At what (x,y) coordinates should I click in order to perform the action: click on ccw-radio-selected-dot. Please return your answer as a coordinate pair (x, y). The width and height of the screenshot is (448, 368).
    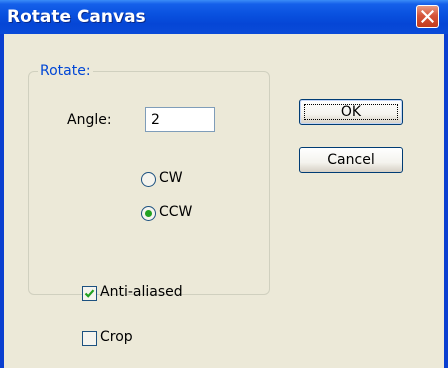
    Looking at the image, I should click on (148, 213).